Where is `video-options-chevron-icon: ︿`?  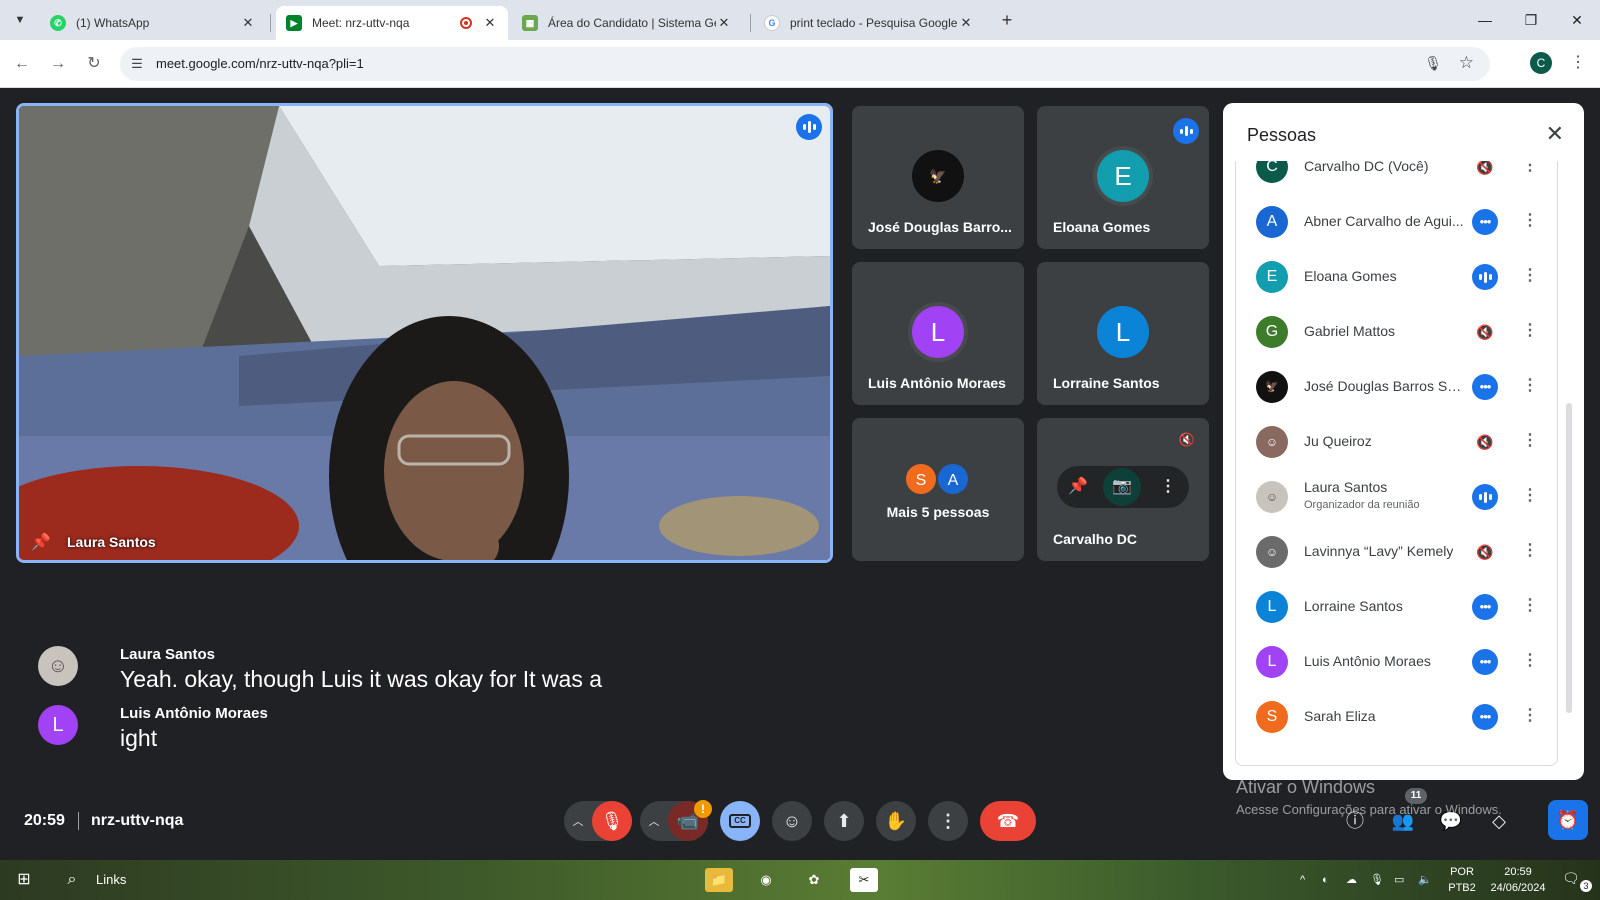 video-options-chevron-icon: ︿ is located at coordinates (654, 821).